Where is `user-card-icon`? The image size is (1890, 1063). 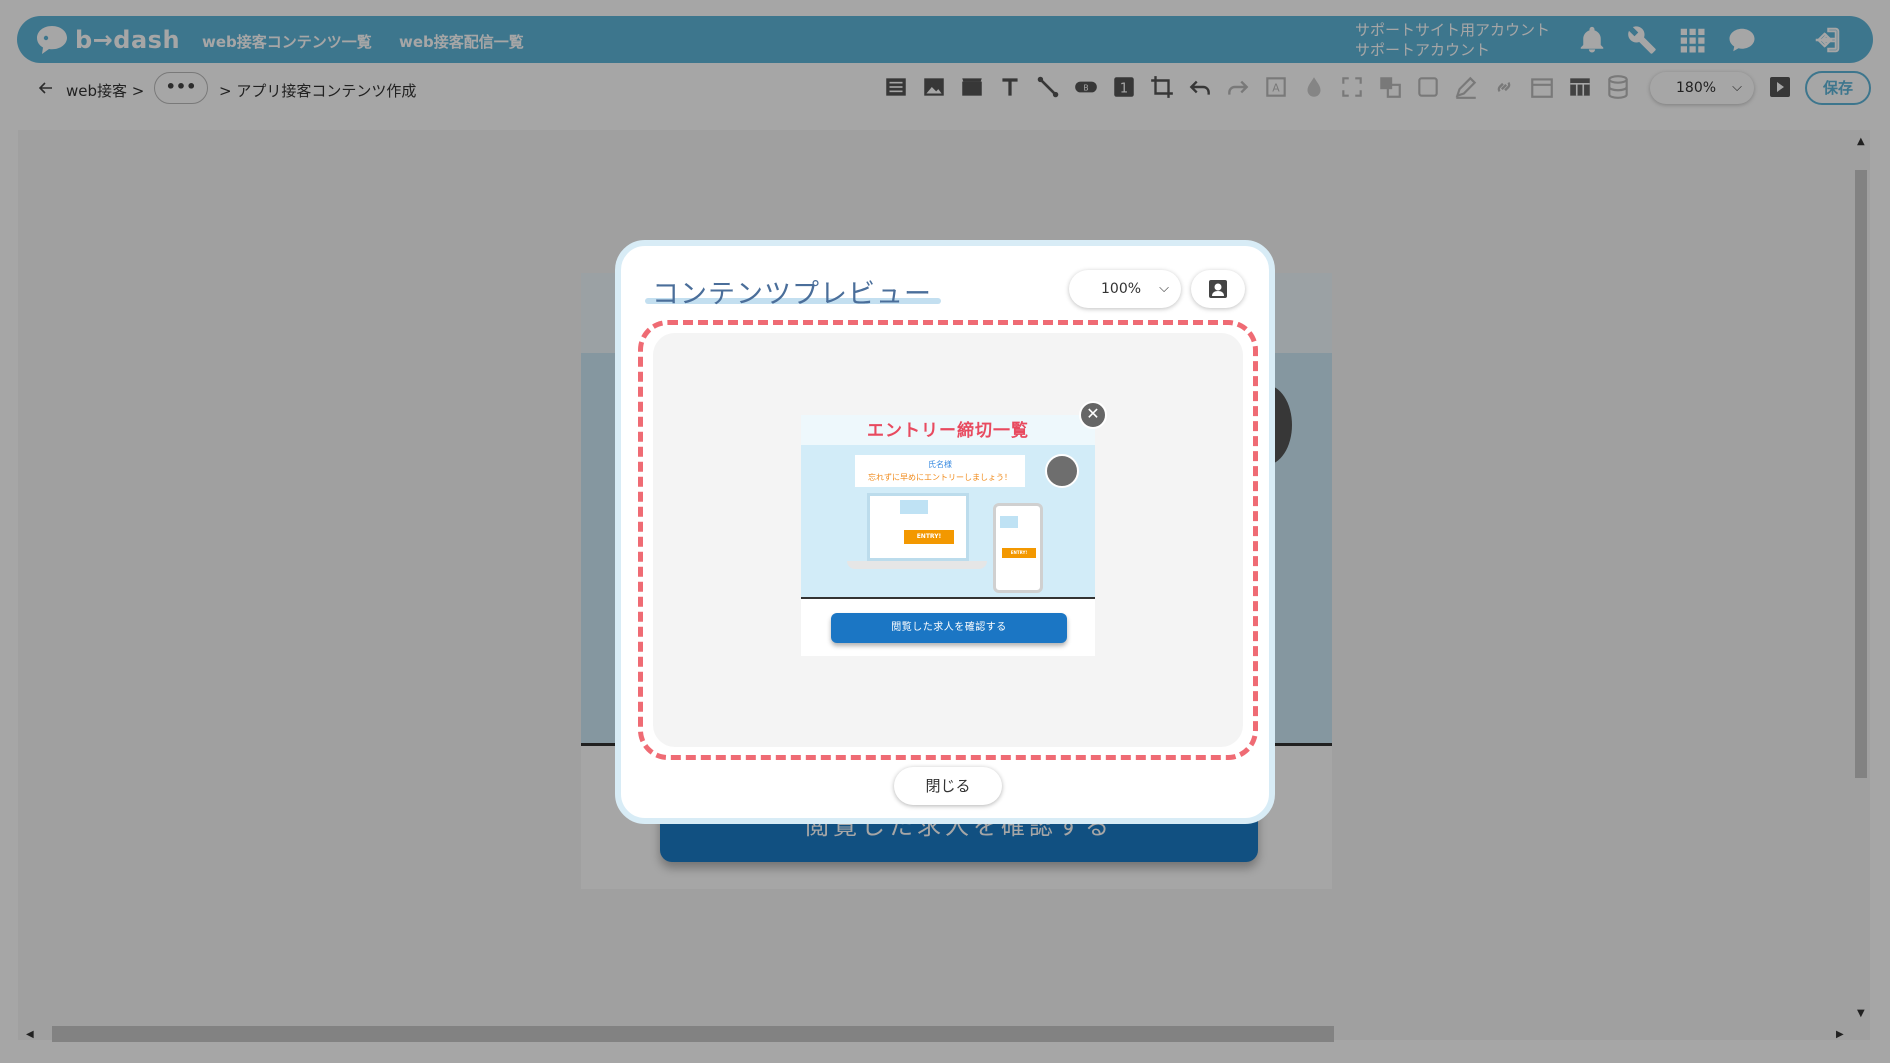 user-card-icon is located at coordinates (1218, 289).